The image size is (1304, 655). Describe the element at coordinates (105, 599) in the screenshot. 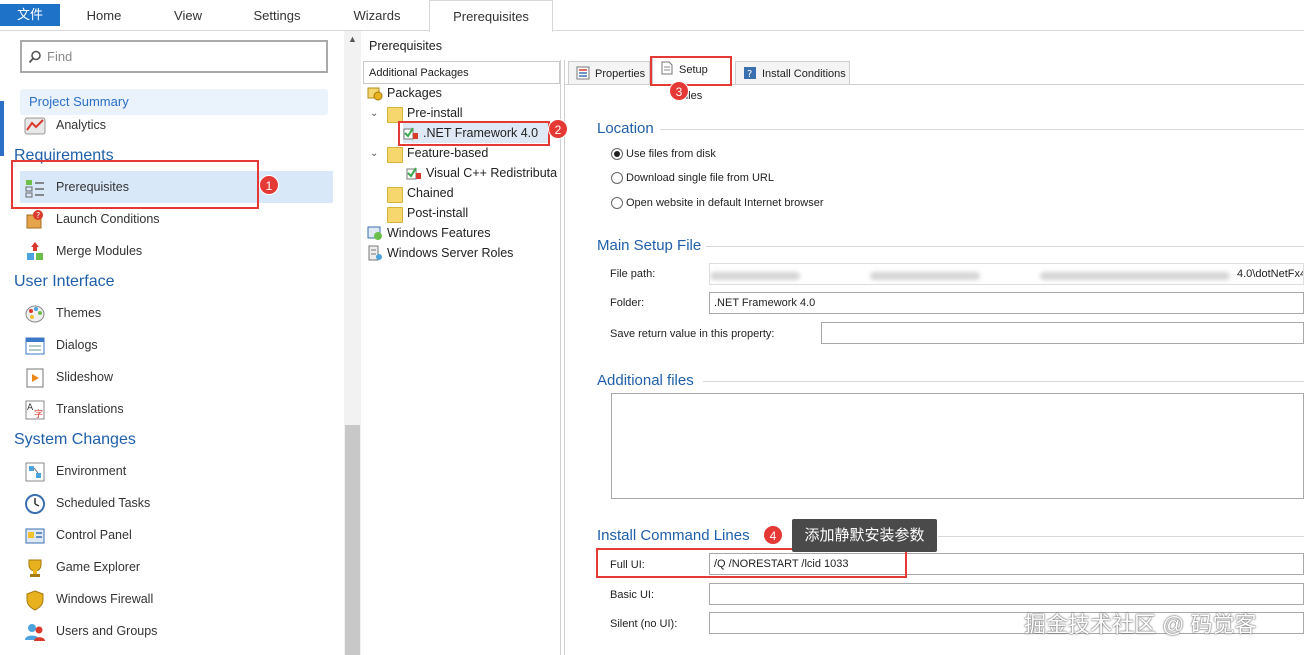

I see `nav-windows-firewall-label: Windows Firewall` at that location.